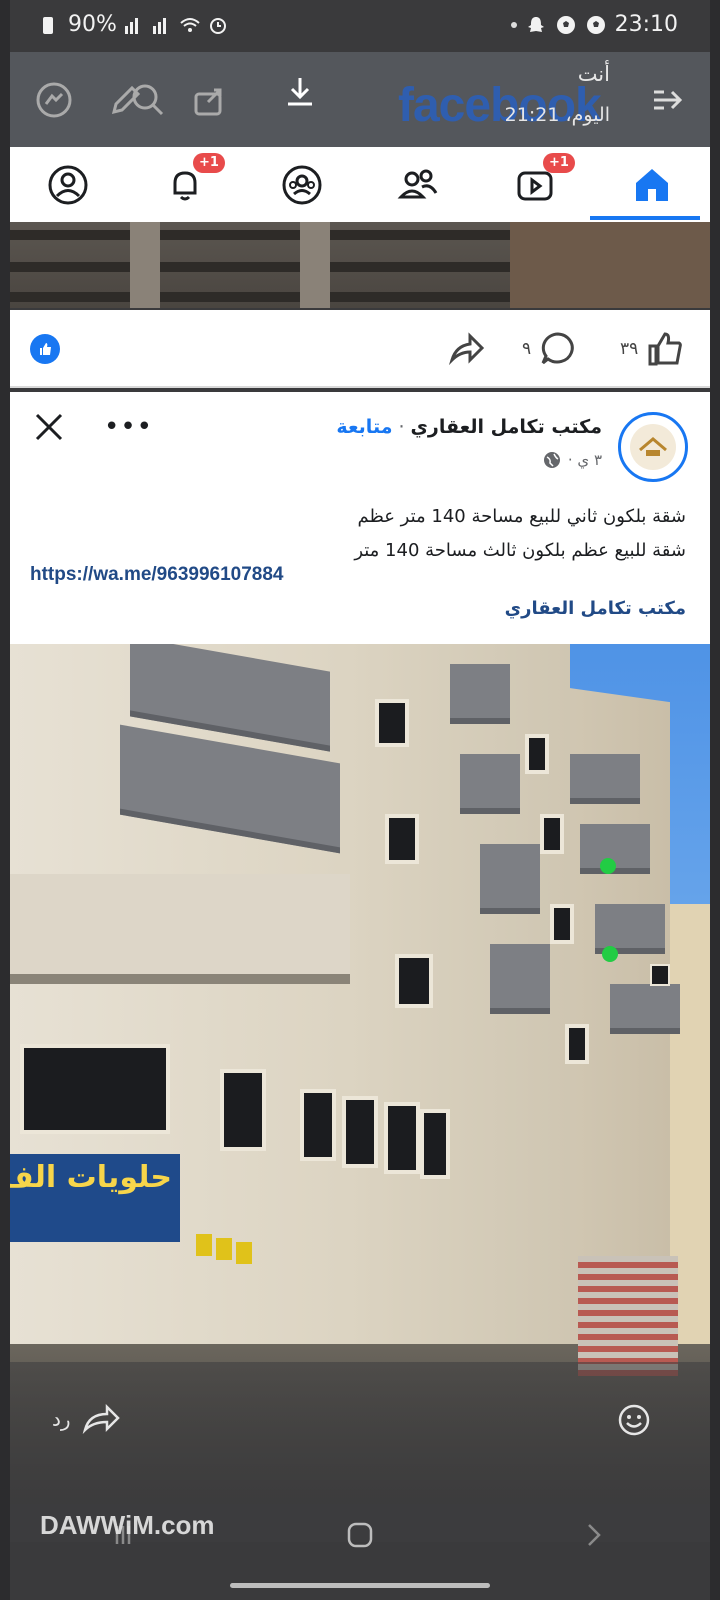  What do you see at coordinates (521, 516) in the screenshot?
I see `post-text-line-1: شقة بلكون ثاني للبيع مساحة 140 متر عظم` at bounding box center [521, 516].